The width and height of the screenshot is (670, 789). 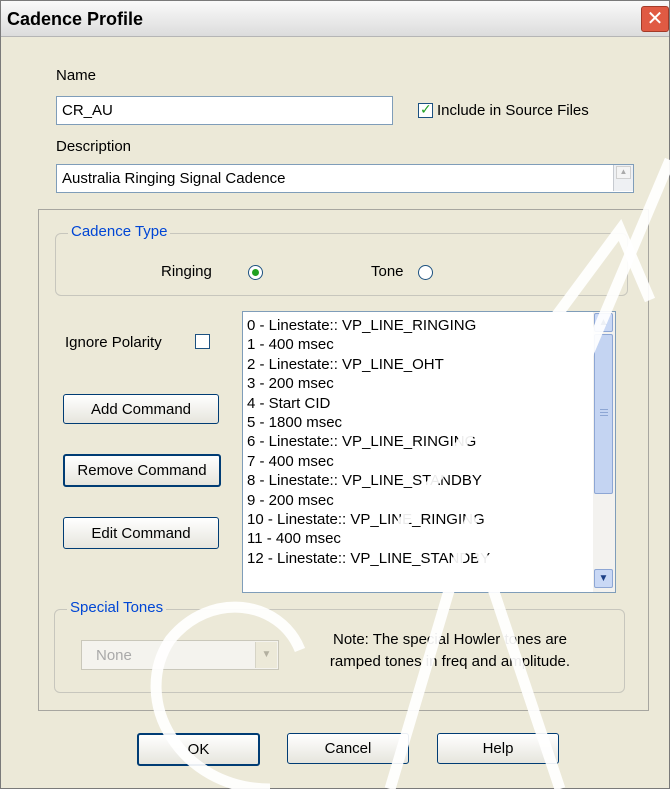 What do you see at coordinates (142, 470) in the screenshot?
I see `remove-command-button: Remove Command` at bounding box center [142, 470].